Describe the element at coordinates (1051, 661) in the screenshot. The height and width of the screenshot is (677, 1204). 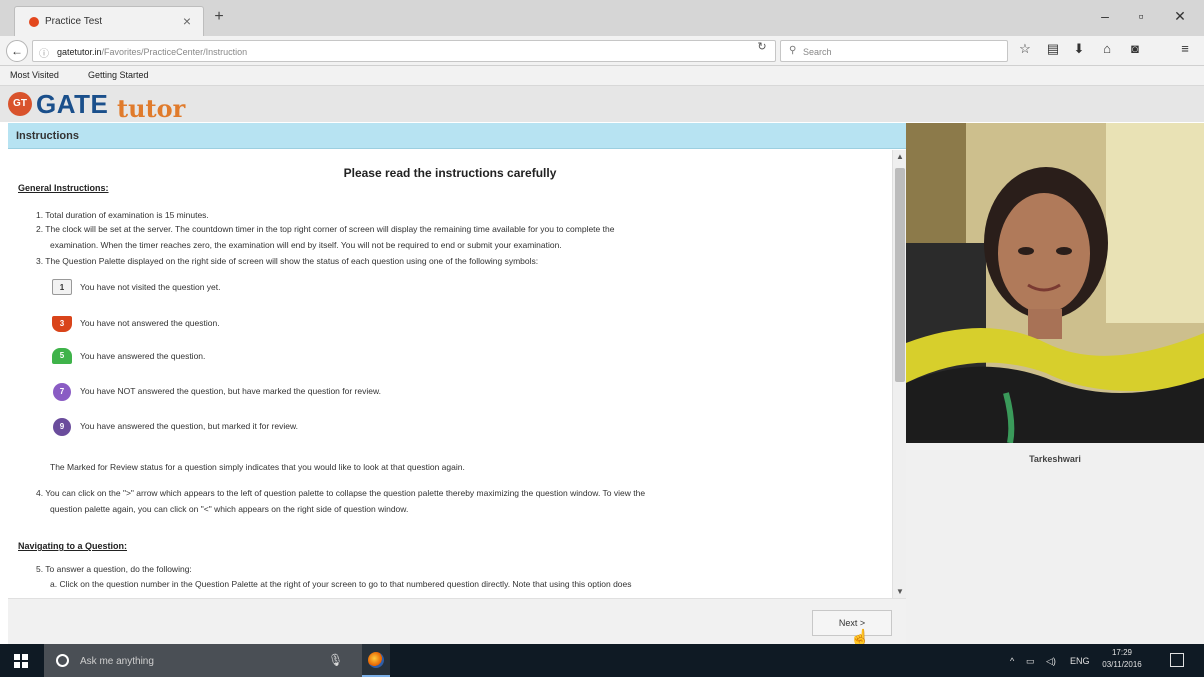
I see `volume-icon: ◁)` at that location.